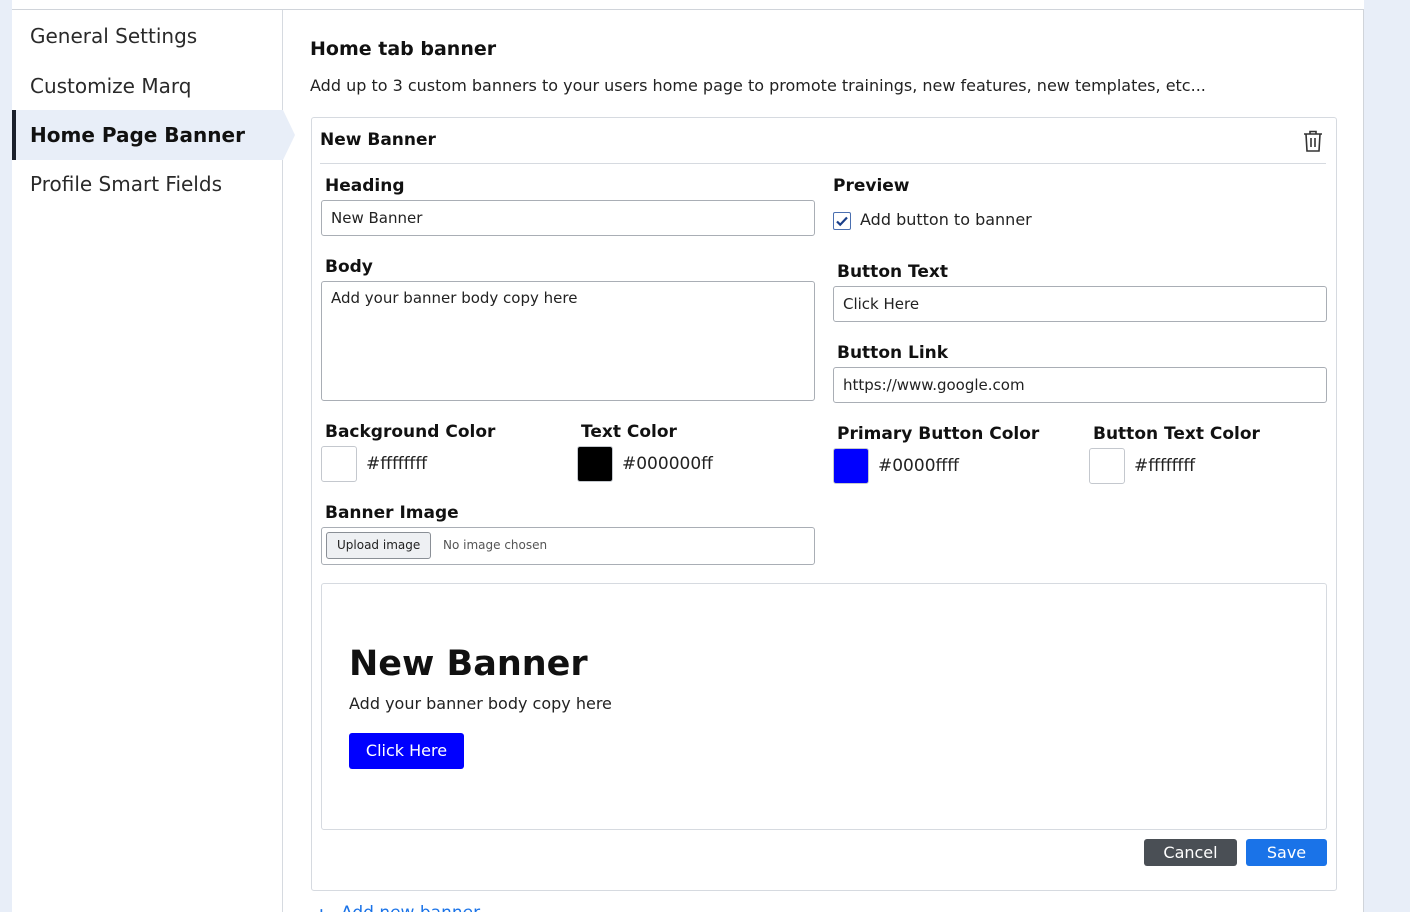  Describe the element at coordinates (1190, 852) in the screenshot. I see `cancel-button: Cancel` at that location.